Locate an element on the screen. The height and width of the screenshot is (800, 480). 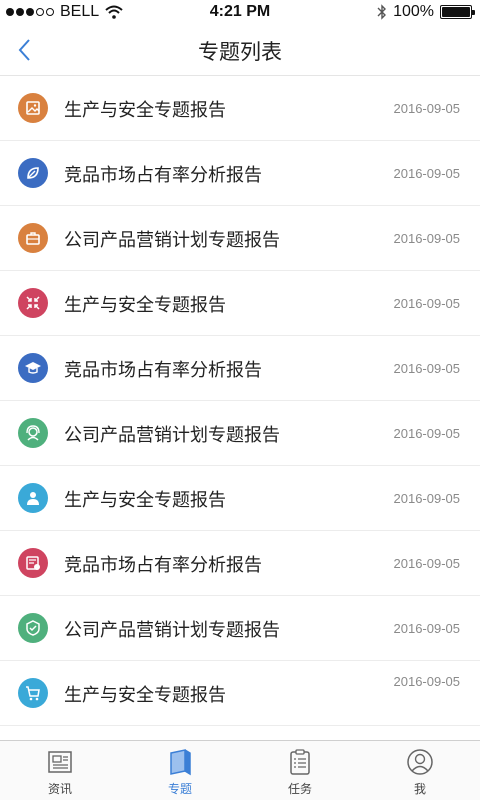
user-icon is located at coordinates (33, 498).